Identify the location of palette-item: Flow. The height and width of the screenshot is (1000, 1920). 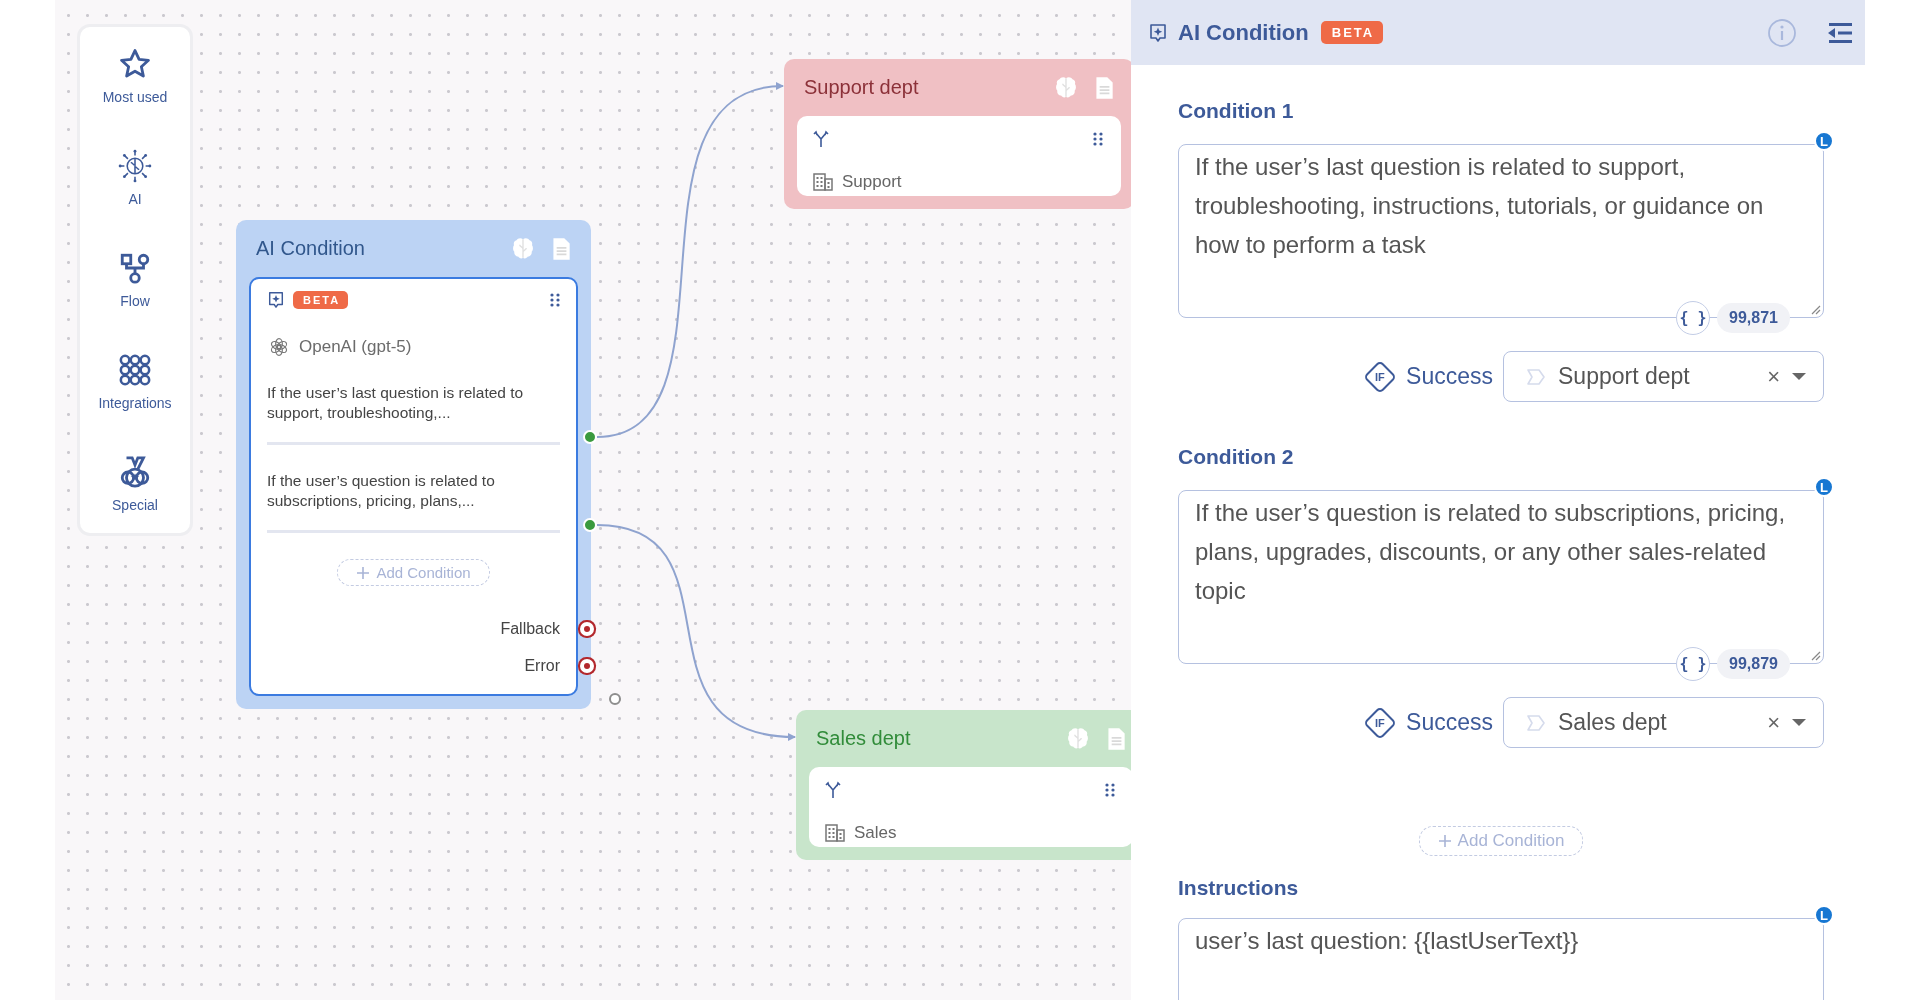
(135, 280).